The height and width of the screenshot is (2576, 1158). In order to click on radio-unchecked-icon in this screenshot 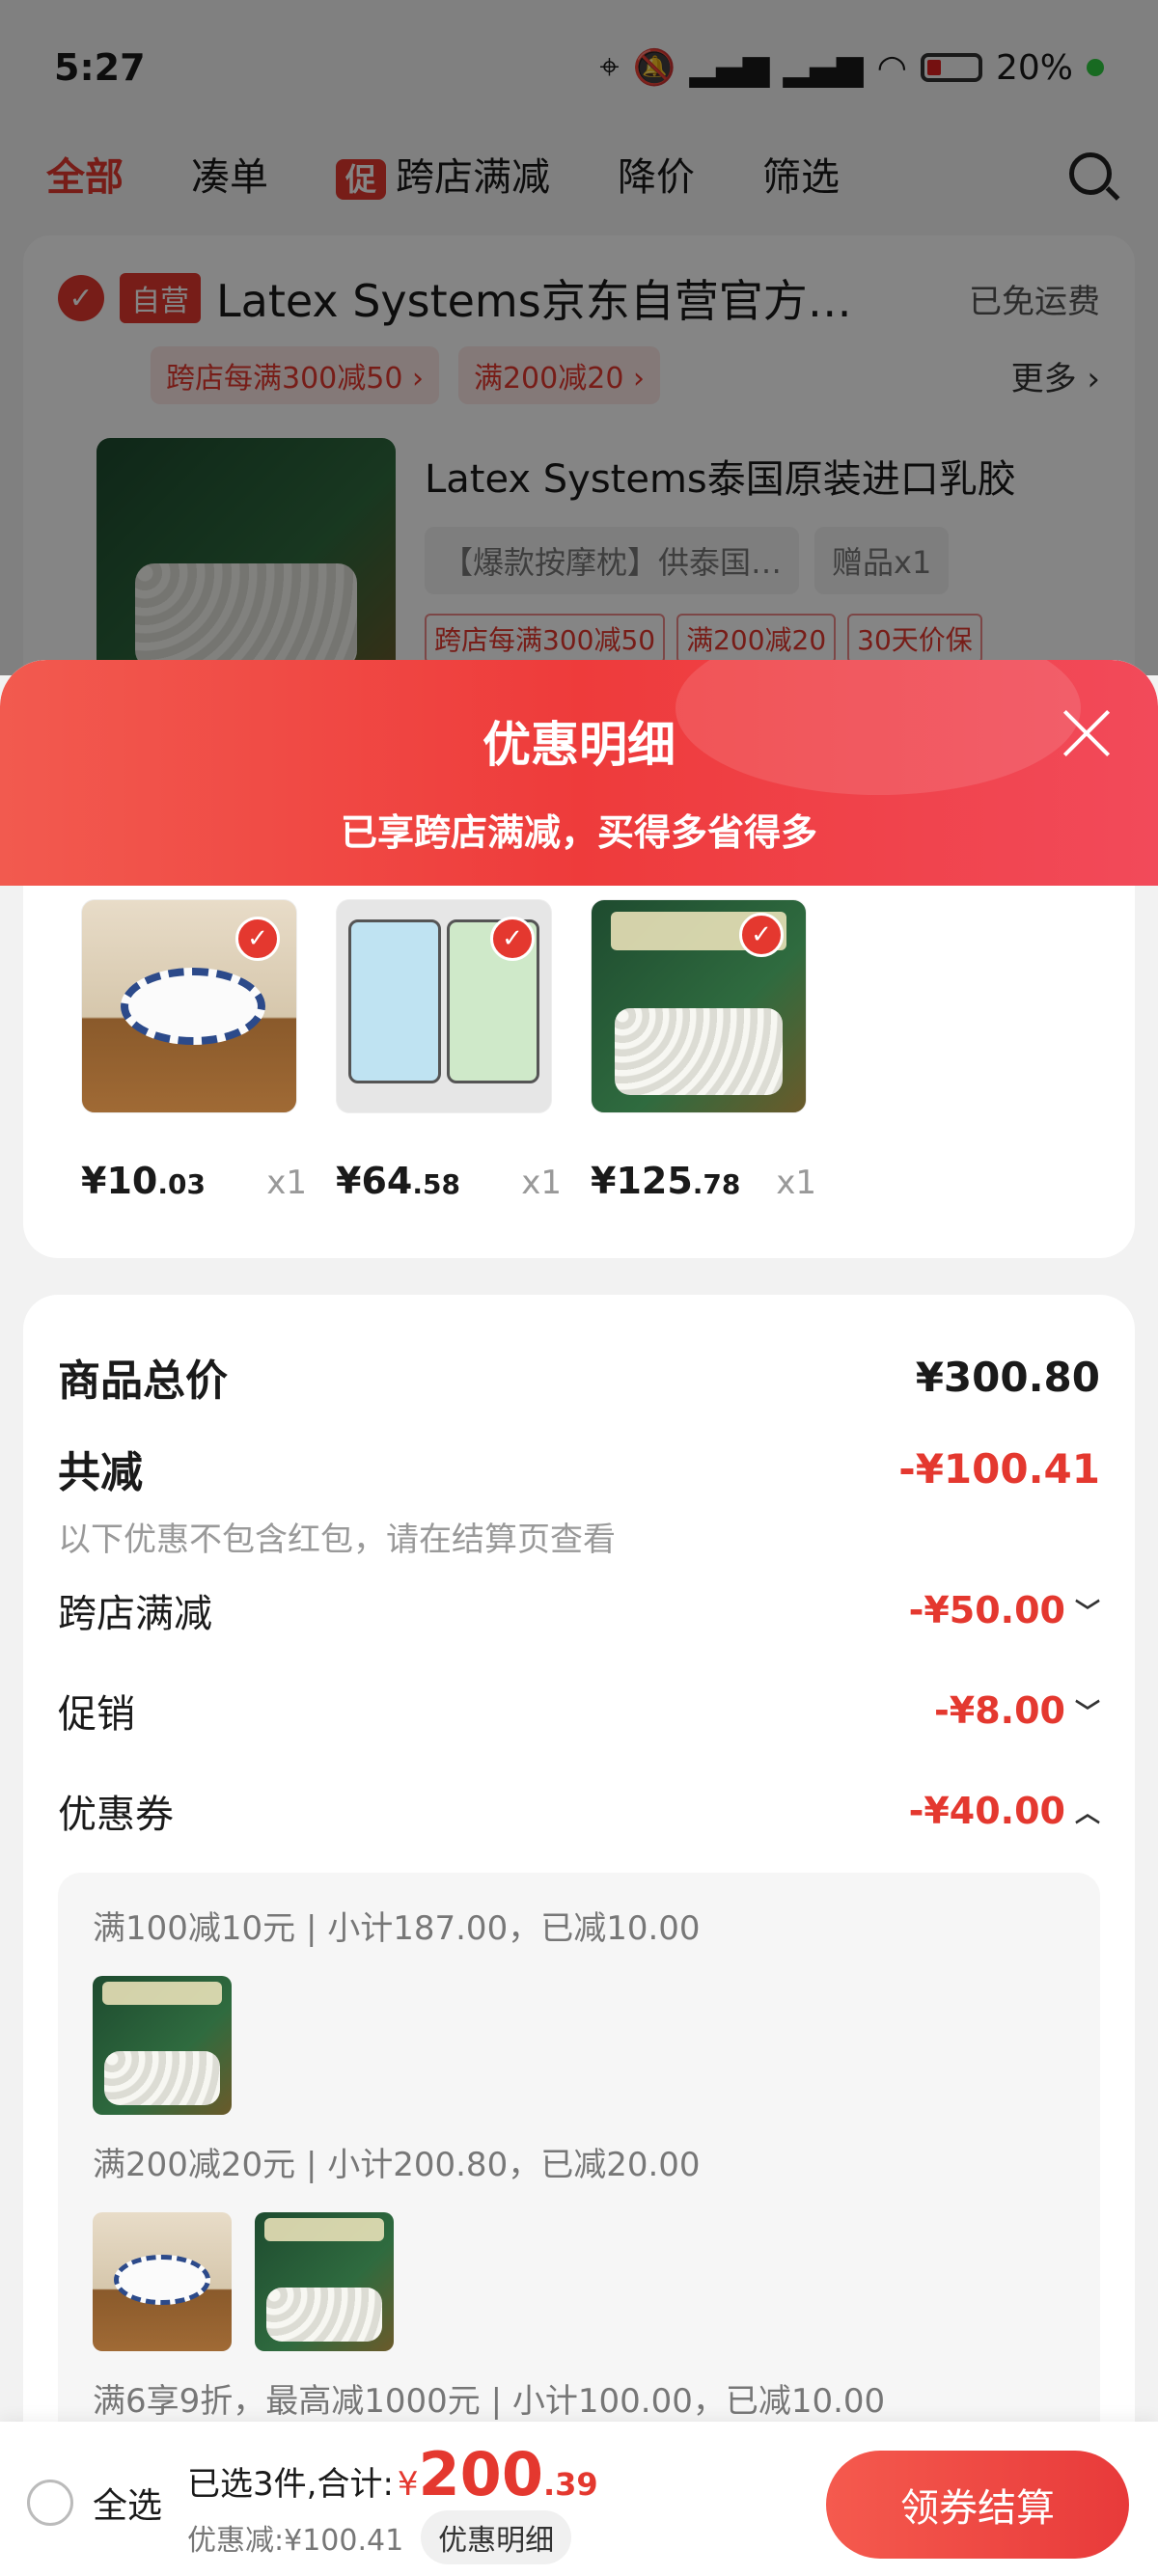, I will do `click(50, 2503)`.